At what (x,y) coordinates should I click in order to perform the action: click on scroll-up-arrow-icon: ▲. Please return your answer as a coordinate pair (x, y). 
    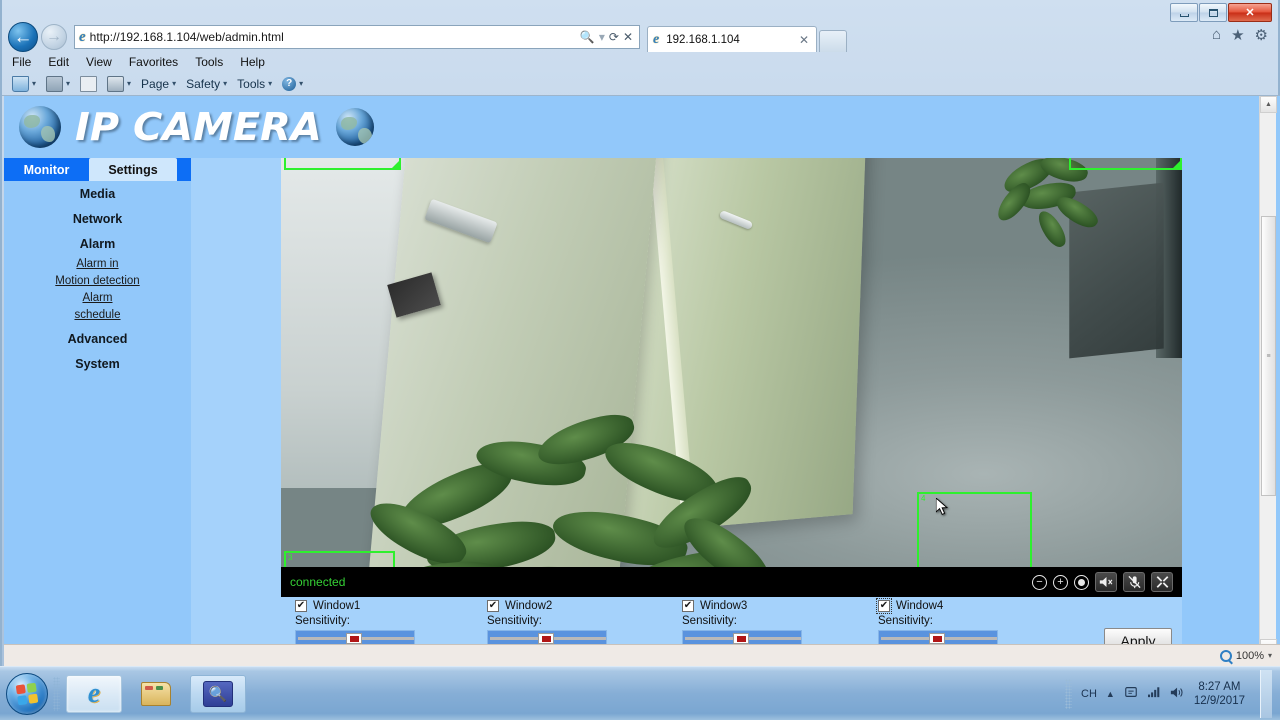
    Looking at the image, I should click on (1268, 104).